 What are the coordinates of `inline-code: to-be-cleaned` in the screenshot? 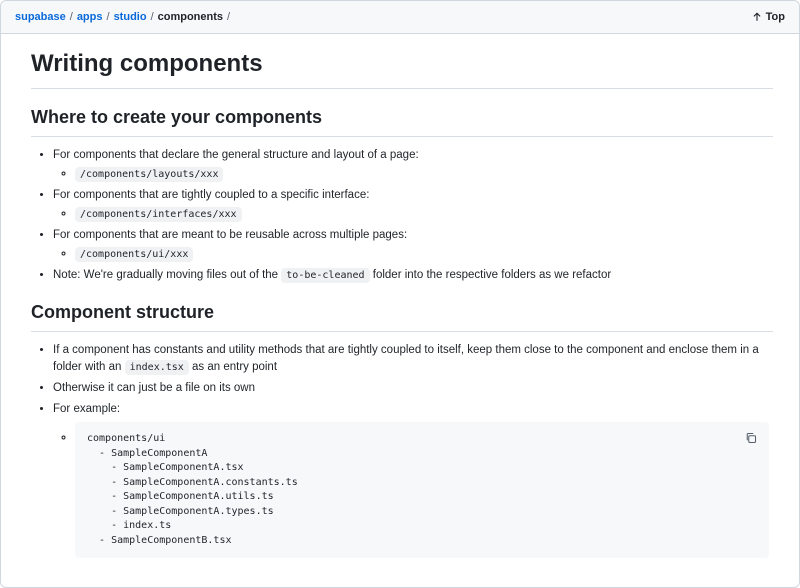 It's located at (325, 275).